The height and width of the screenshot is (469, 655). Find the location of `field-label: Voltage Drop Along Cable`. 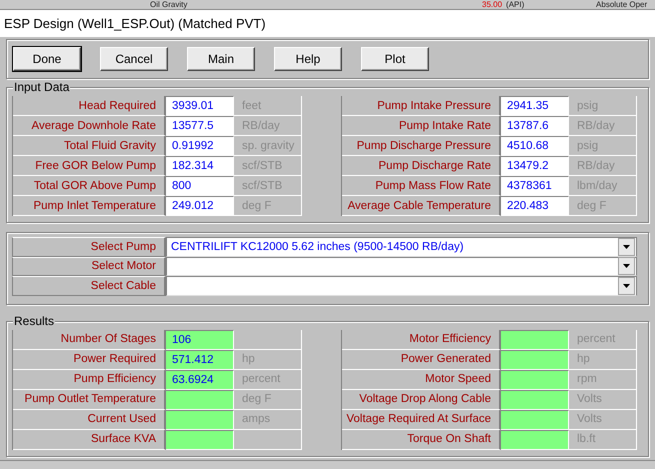

field-label: Voltage Drop Along Cable is located at coordinates (421, 400).